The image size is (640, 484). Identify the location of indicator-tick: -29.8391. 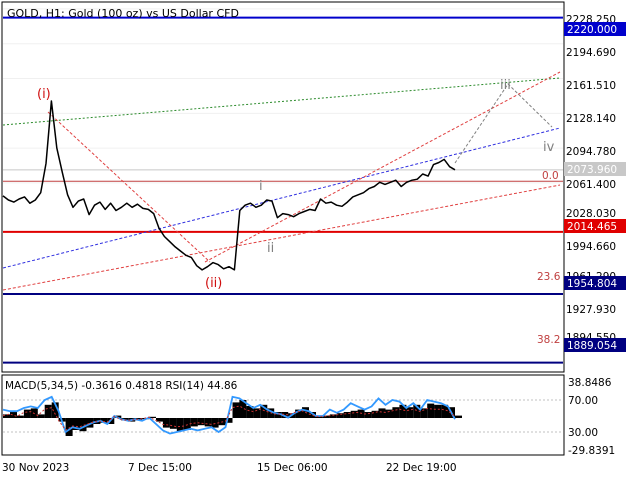
(591, 451).